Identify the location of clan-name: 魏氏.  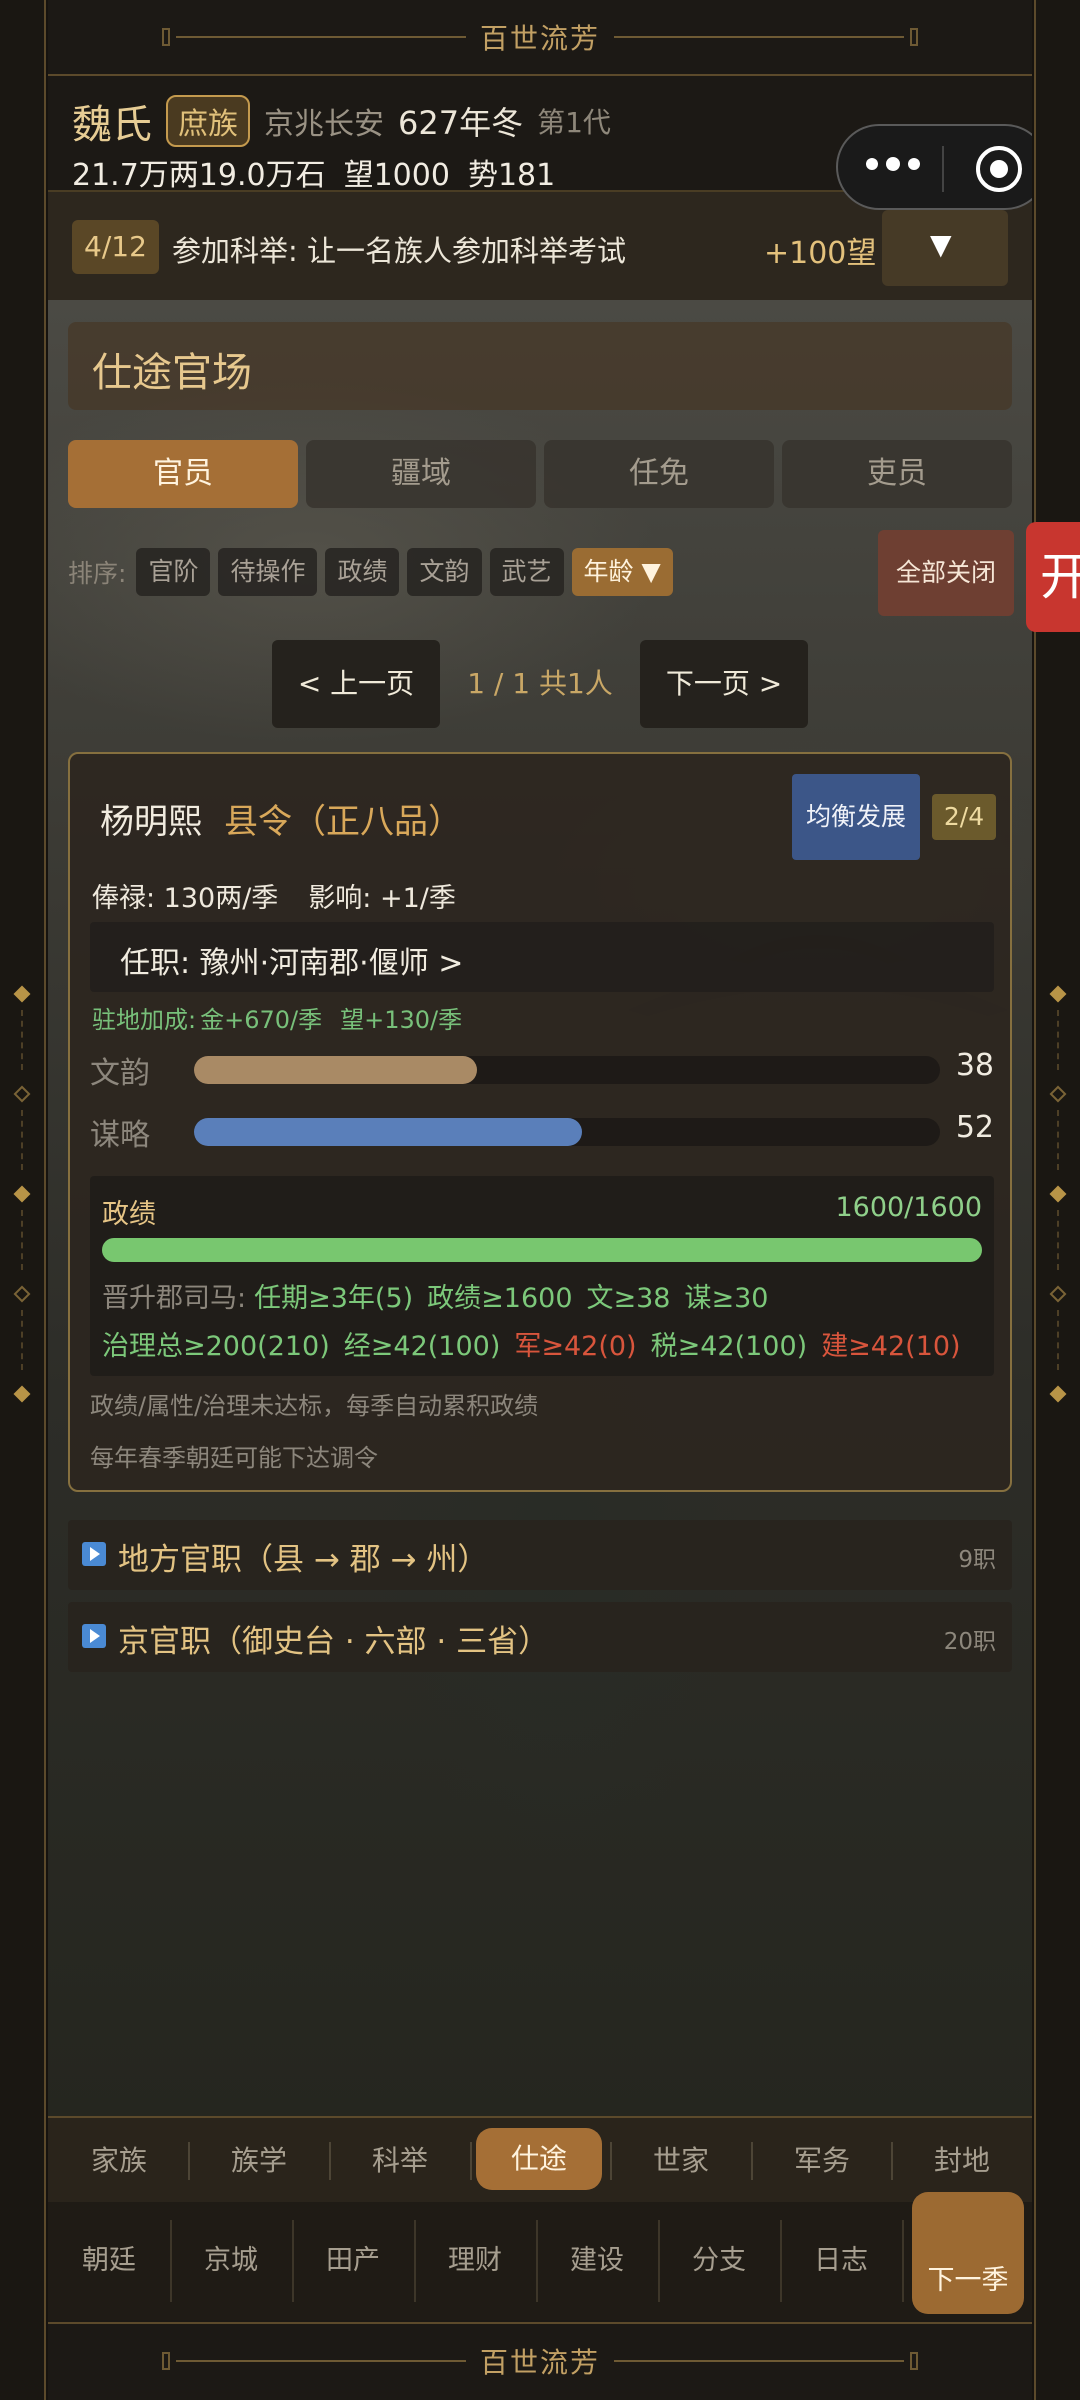
(112, 125).